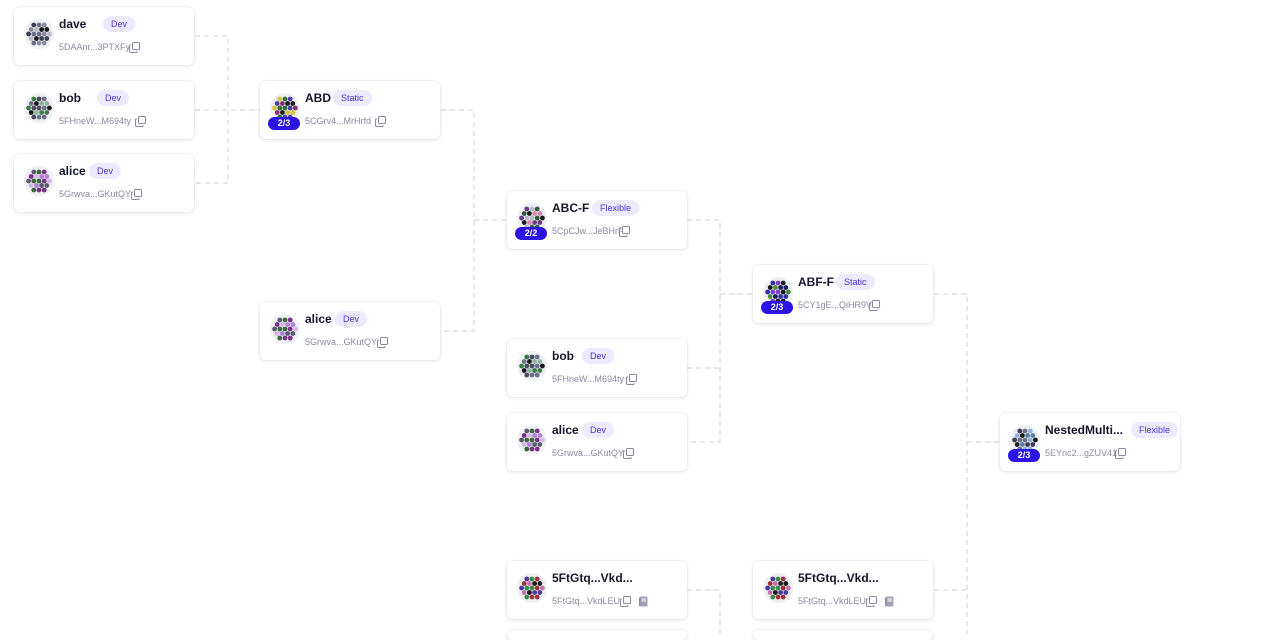 The height and width of the screenshot is (640, 1280). I want to click on multisig-address: 5CpCJw...JeBHrF, so click(588, 231).